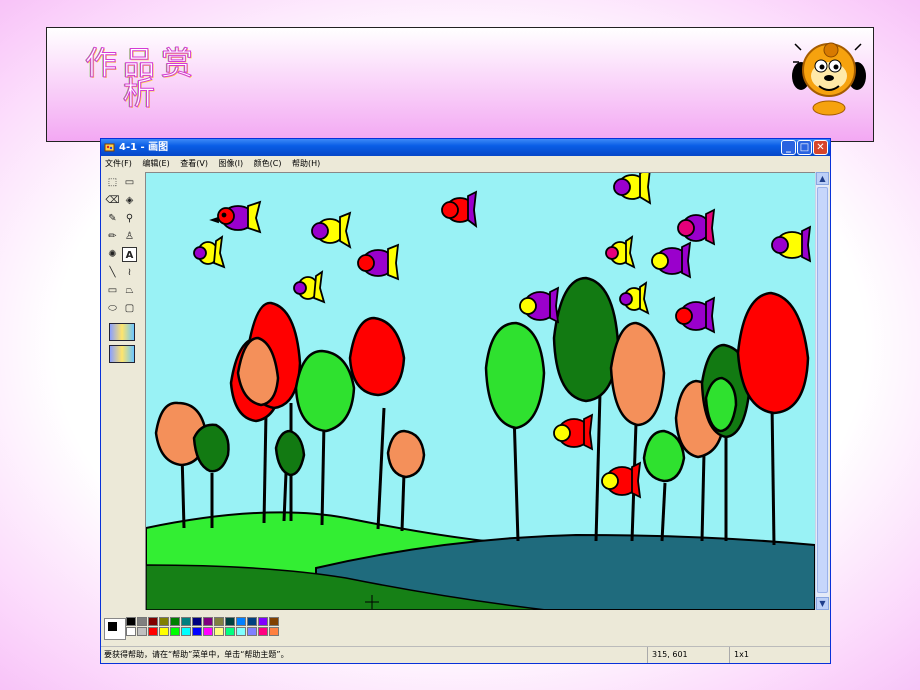 The width and height of the screenshot is (920, 690). What do you see at coordinates (465, 654) in the screenshot?
I see `statusbar: 要获得帮助，请在“帮助”菜单中，单击“帮助主题”。 315, 601 1x1` at bounding box center [465, 654].